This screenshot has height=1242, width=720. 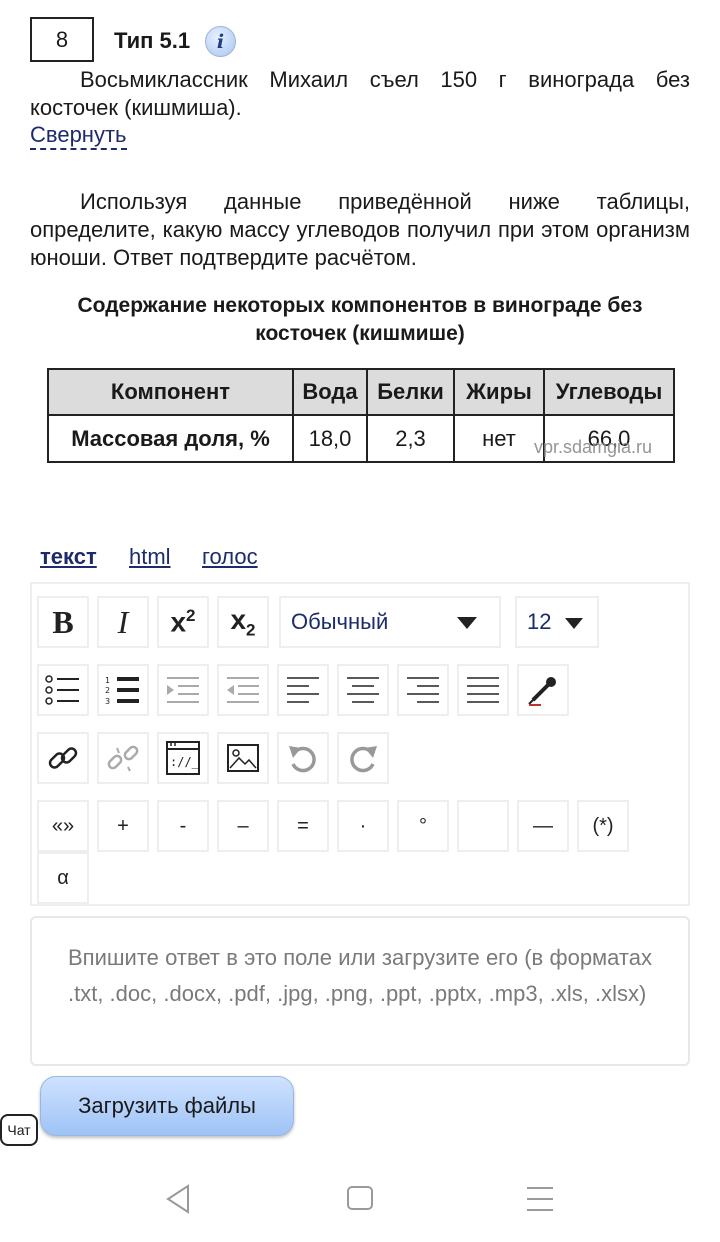 I want to click on link-icon, so click(x=63, y=758).